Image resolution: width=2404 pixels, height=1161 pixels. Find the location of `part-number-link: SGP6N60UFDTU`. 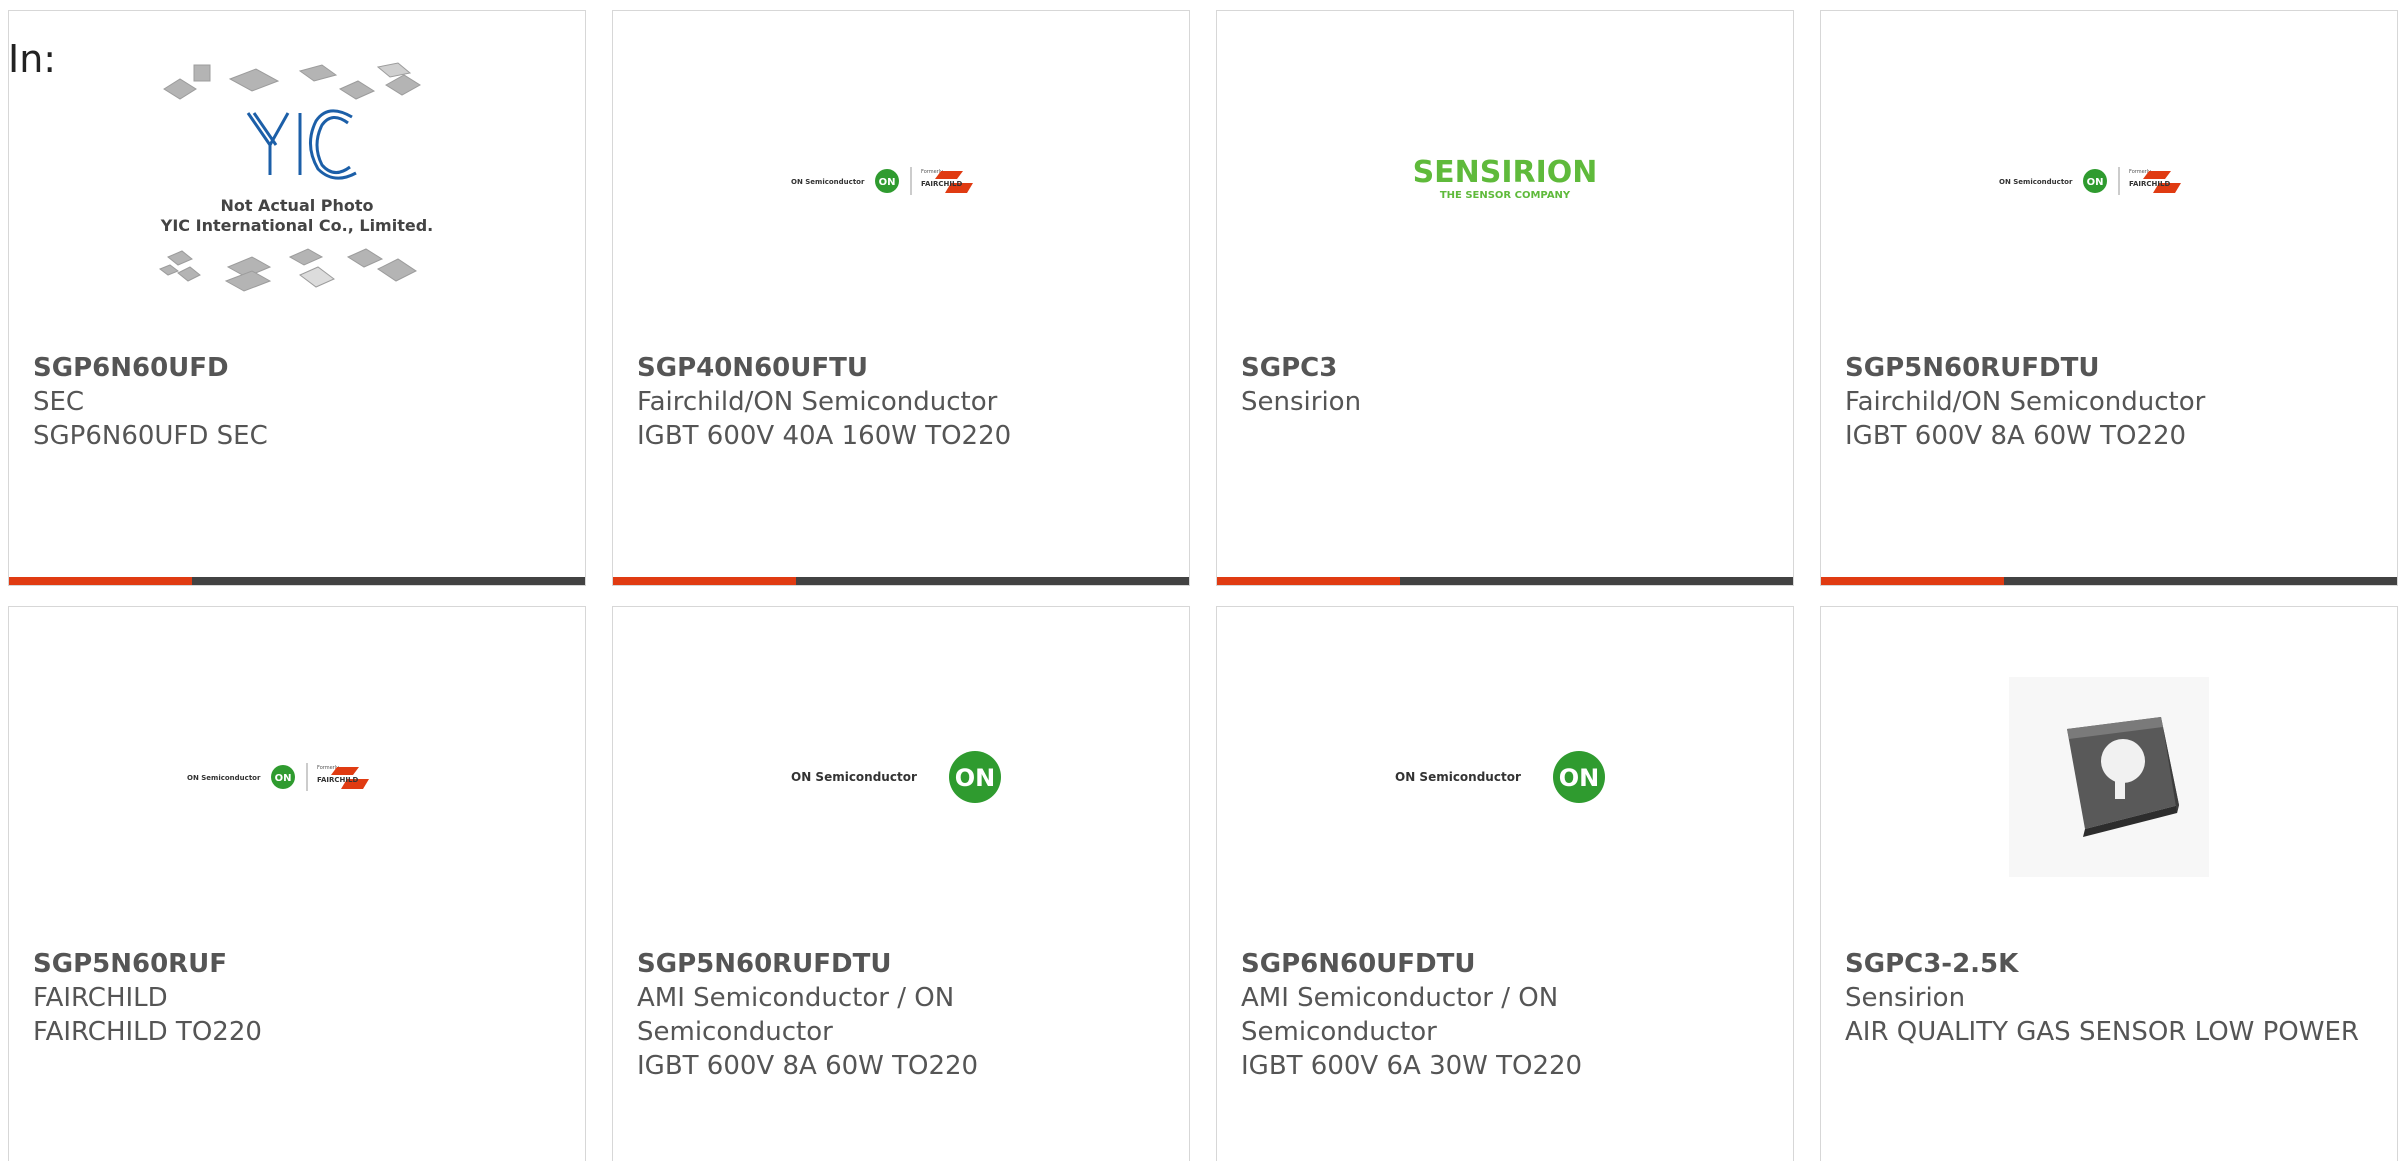

part-number-link: SGP6N60UFDTU is located at coordinates (1501, 964).